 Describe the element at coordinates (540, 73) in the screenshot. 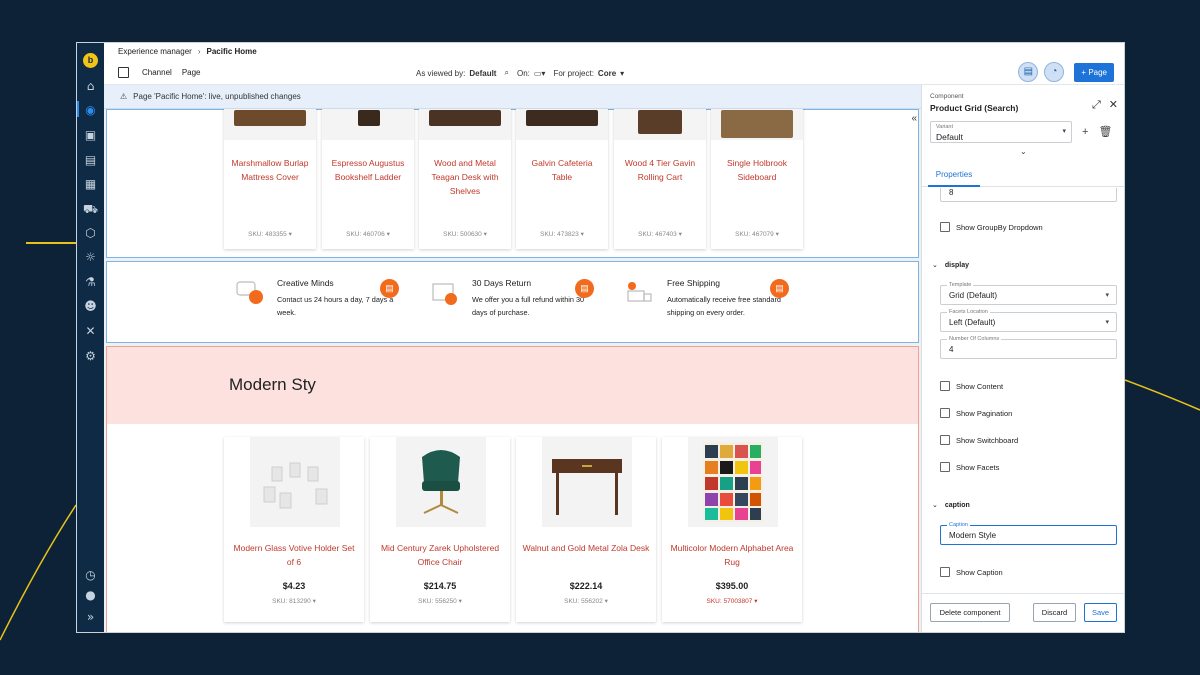

I see `device-icon: ▭▾` at that location.